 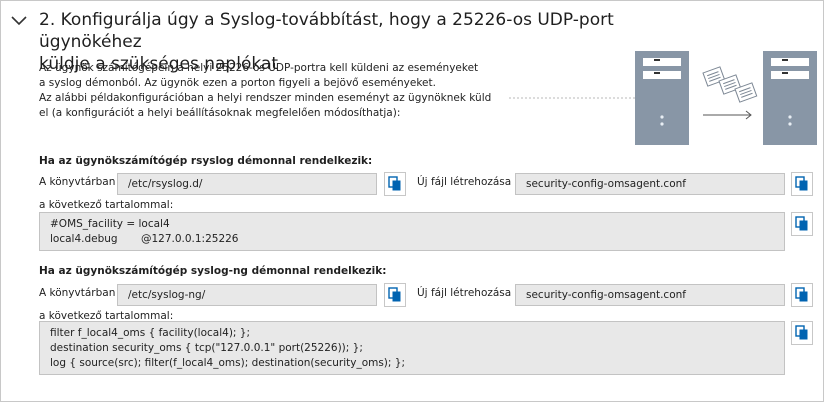 I want to click on rsyslog-file-field: security-config-omsagent.conf, so click(x=650, y=184).